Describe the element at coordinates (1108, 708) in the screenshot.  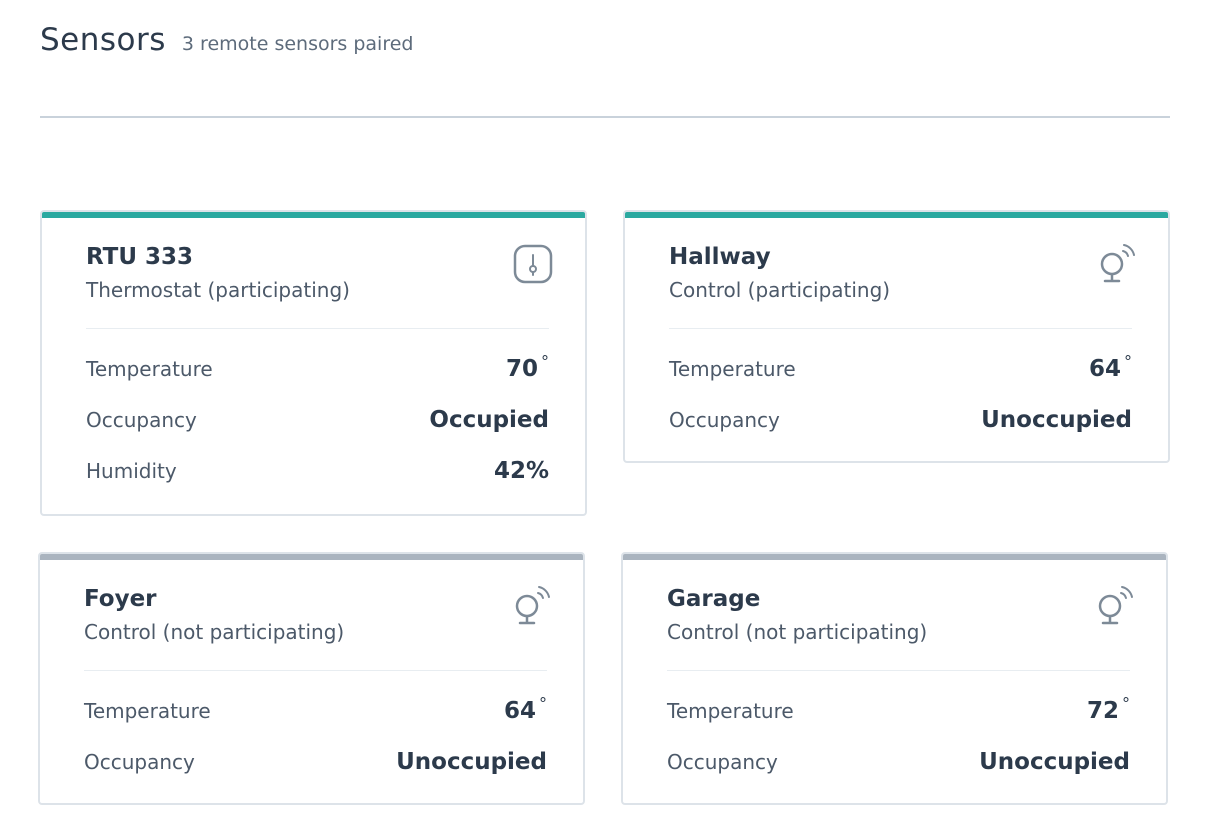
I see `temperature-value: 72 °` at that location.